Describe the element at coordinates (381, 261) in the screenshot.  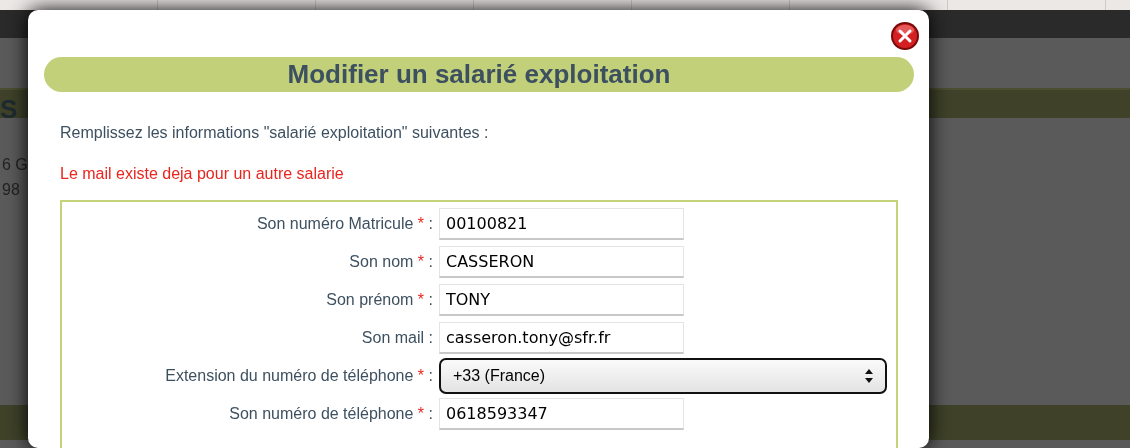
I see `field-label: Son nom` at that location.